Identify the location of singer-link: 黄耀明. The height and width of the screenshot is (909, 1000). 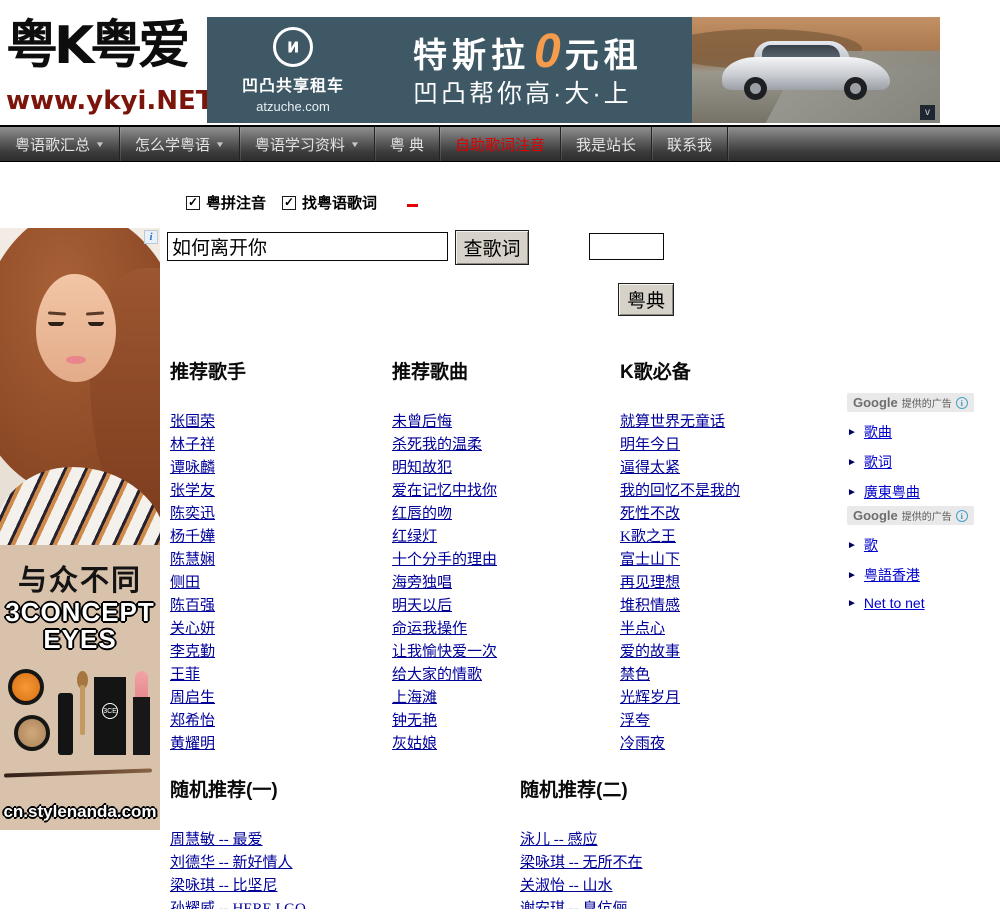
(192, 744).